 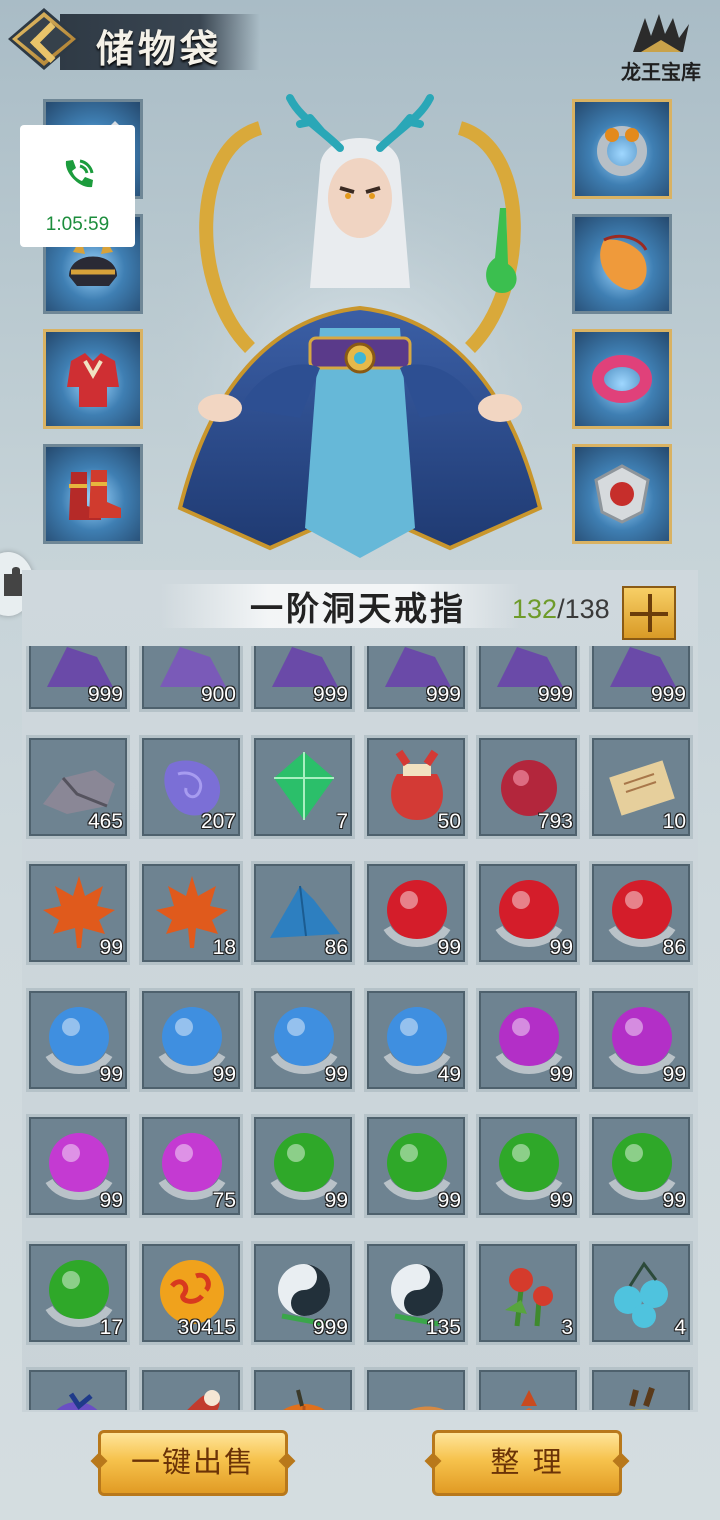 I want to click on armor-robe-icon, so click(x=93, y=380).